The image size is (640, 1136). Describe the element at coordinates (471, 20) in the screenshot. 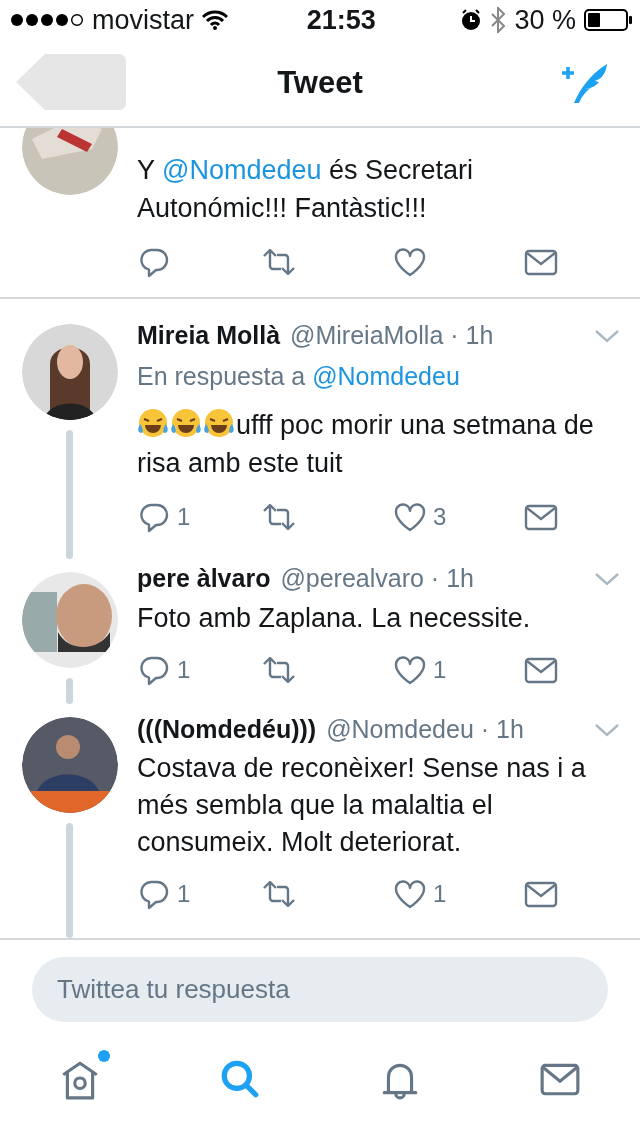

I see `alarm-icon` at that location.